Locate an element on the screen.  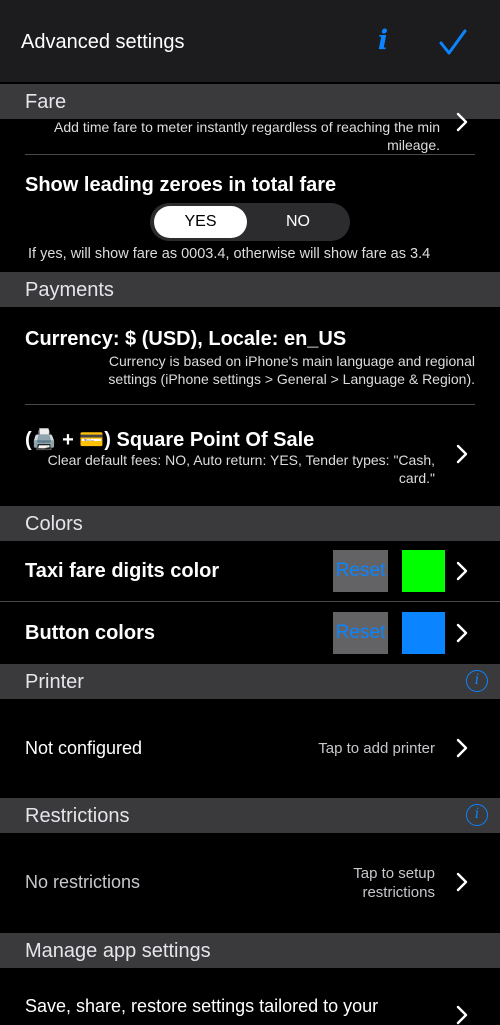
square-pos-title: (🖨️ + 💳) Square Point Of Sale is located at coordinates (169, 439).